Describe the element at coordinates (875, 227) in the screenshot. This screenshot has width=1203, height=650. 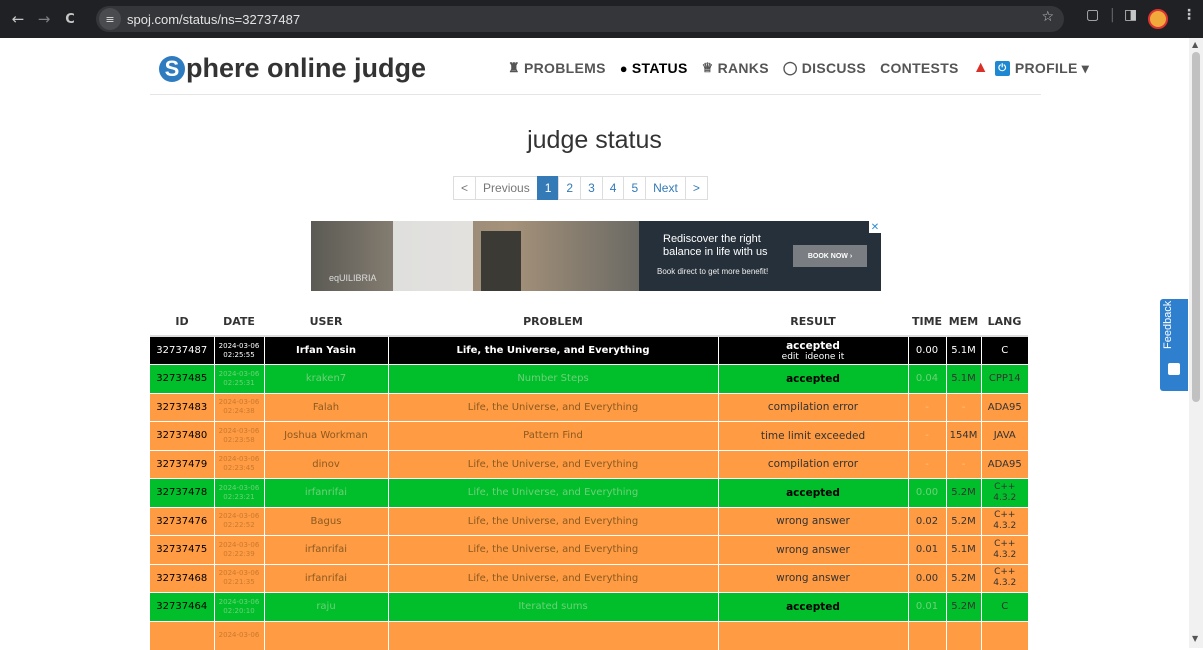
I see `ad-close-icon: ✕` at that location.